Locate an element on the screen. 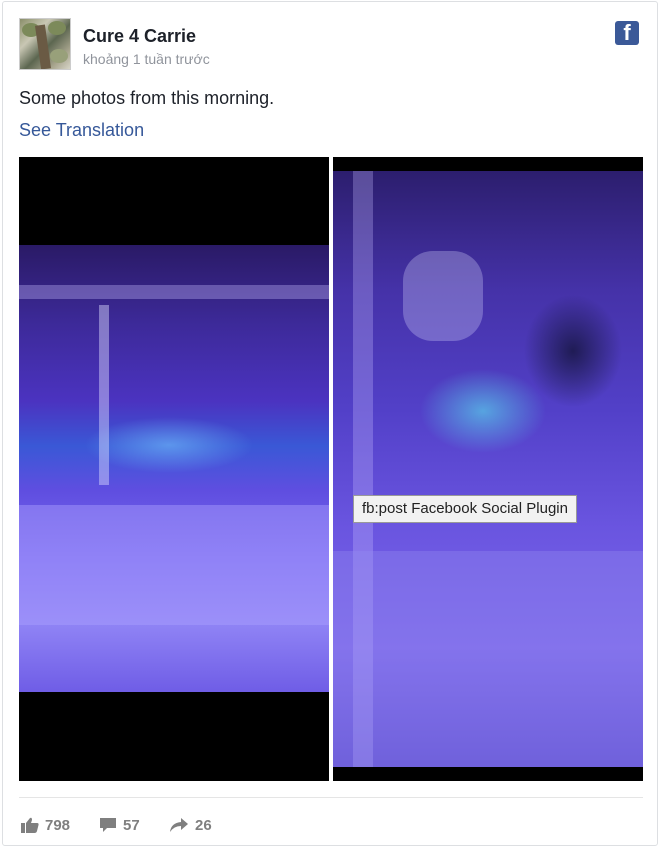  share-stat: 26 is located at coordinates (190, 825).